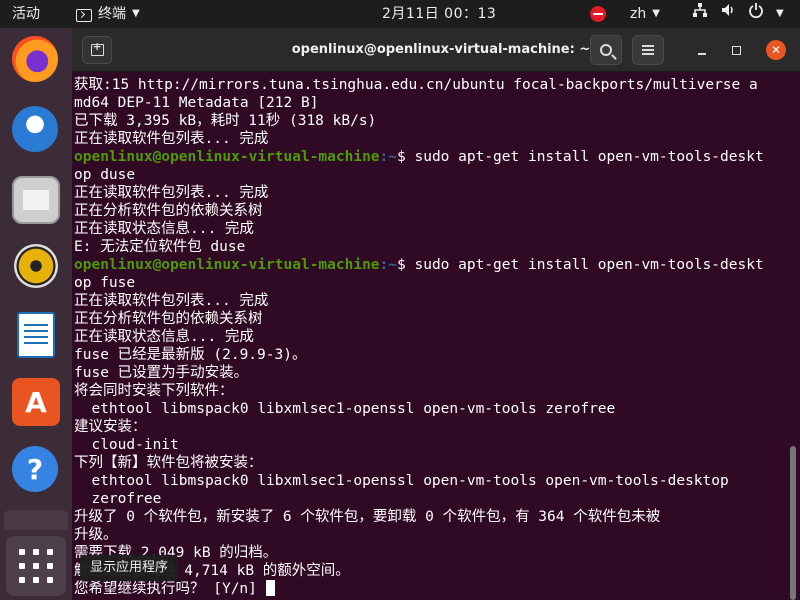 The height and width of the screenshot is (600, 800). Describe the element at coordinates (176, 553) in the screenshot. I see `terminal-line: 需要下载 2,049 kB 的归档。` at that location.